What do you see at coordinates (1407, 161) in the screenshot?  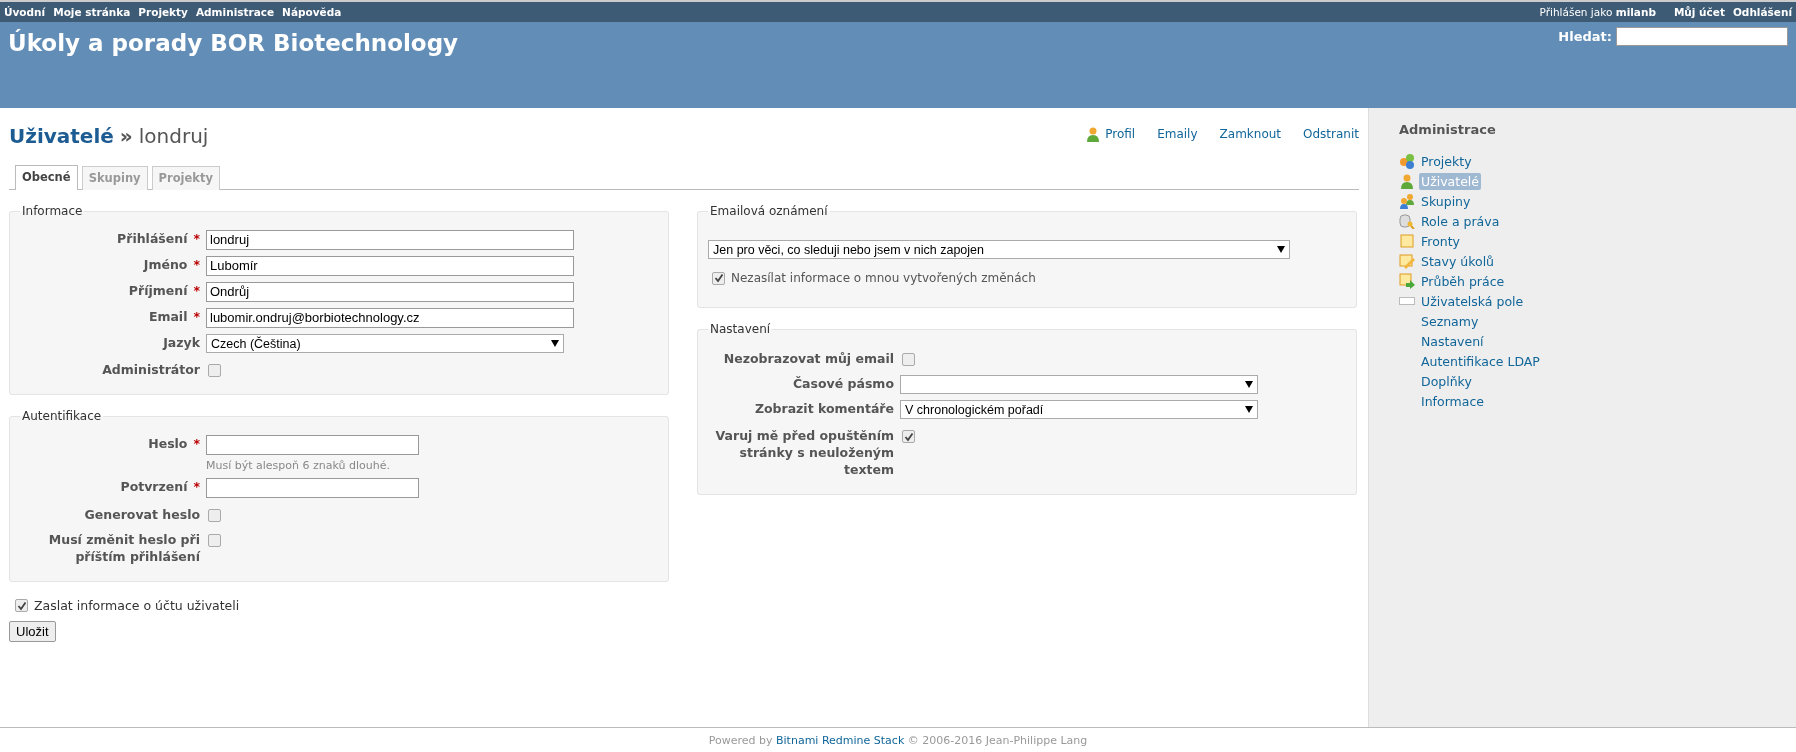 I see `colored-circles-icon` at bounding box center [1407, 161].